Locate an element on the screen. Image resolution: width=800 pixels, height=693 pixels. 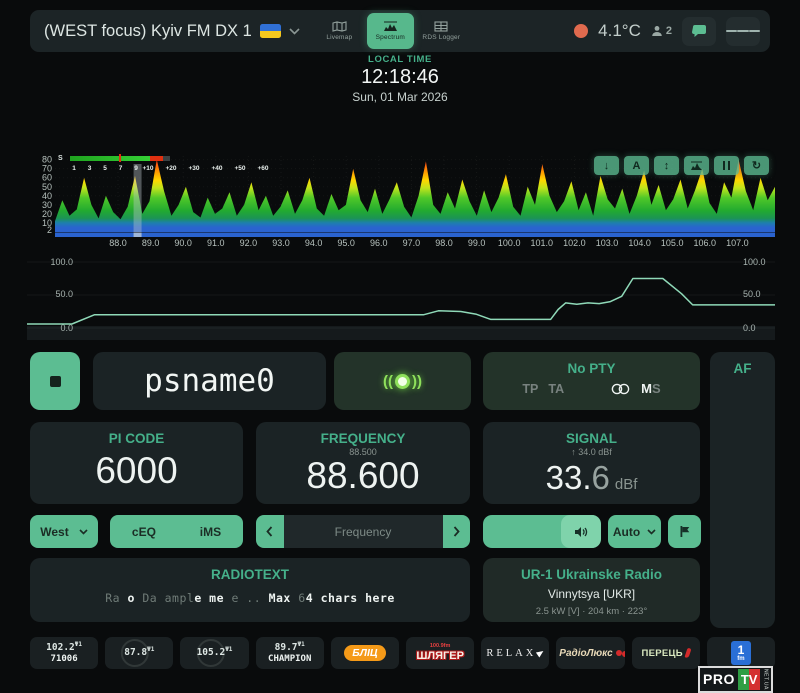
chat-bubble-icon is located at coordinates (698, 30).